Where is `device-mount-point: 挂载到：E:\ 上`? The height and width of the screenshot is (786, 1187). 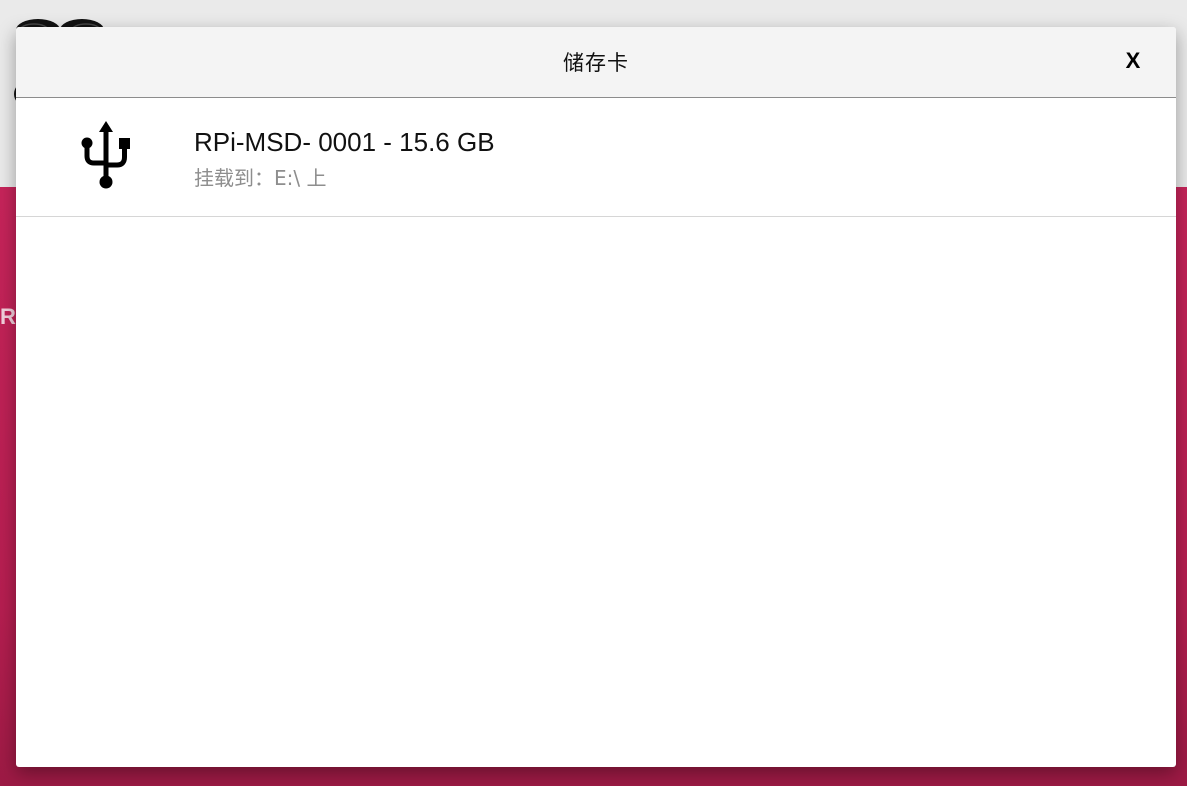
device-mount-point: 挂载到：E:\ 上 is located at coordinates (260, 178).